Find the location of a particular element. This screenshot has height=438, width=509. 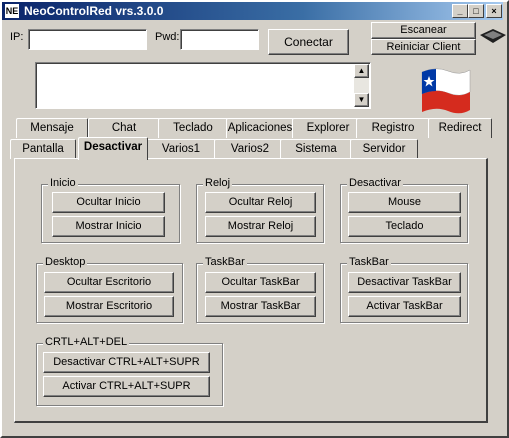

enable-ctrl-alt-supr-button: Activar CTRL+ALT+SUPR is located at coordinates (126, 386).